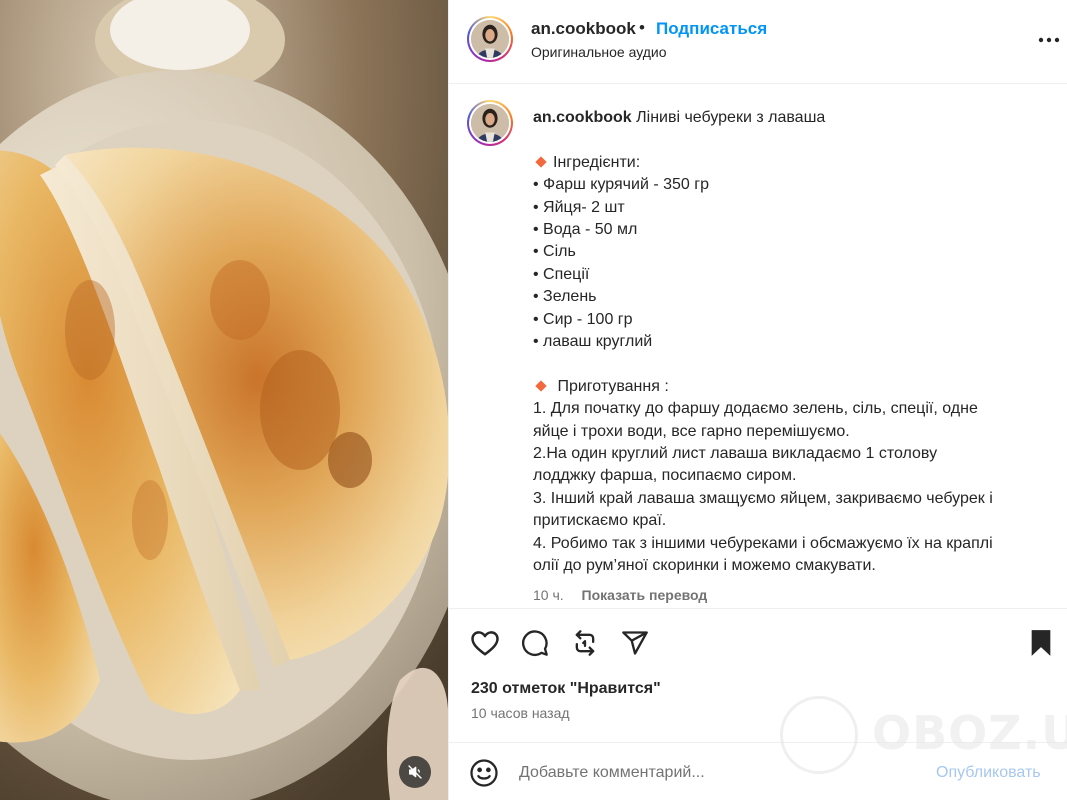 Image resolution: width=1067 pixels, height=800 pixels. What do you see at coordinates (583, 319) in the screenshot?
I see `ingredient-item: • Сир - 100 гр` at bounding box center [583, 319].